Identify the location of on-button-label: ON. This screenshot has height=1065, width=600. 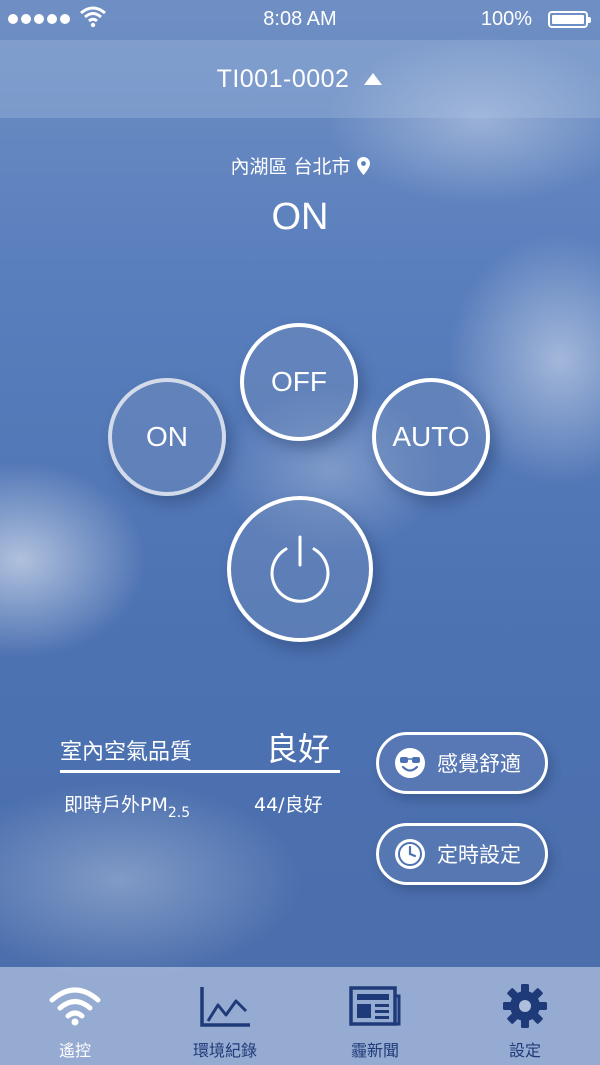
(167, 436).